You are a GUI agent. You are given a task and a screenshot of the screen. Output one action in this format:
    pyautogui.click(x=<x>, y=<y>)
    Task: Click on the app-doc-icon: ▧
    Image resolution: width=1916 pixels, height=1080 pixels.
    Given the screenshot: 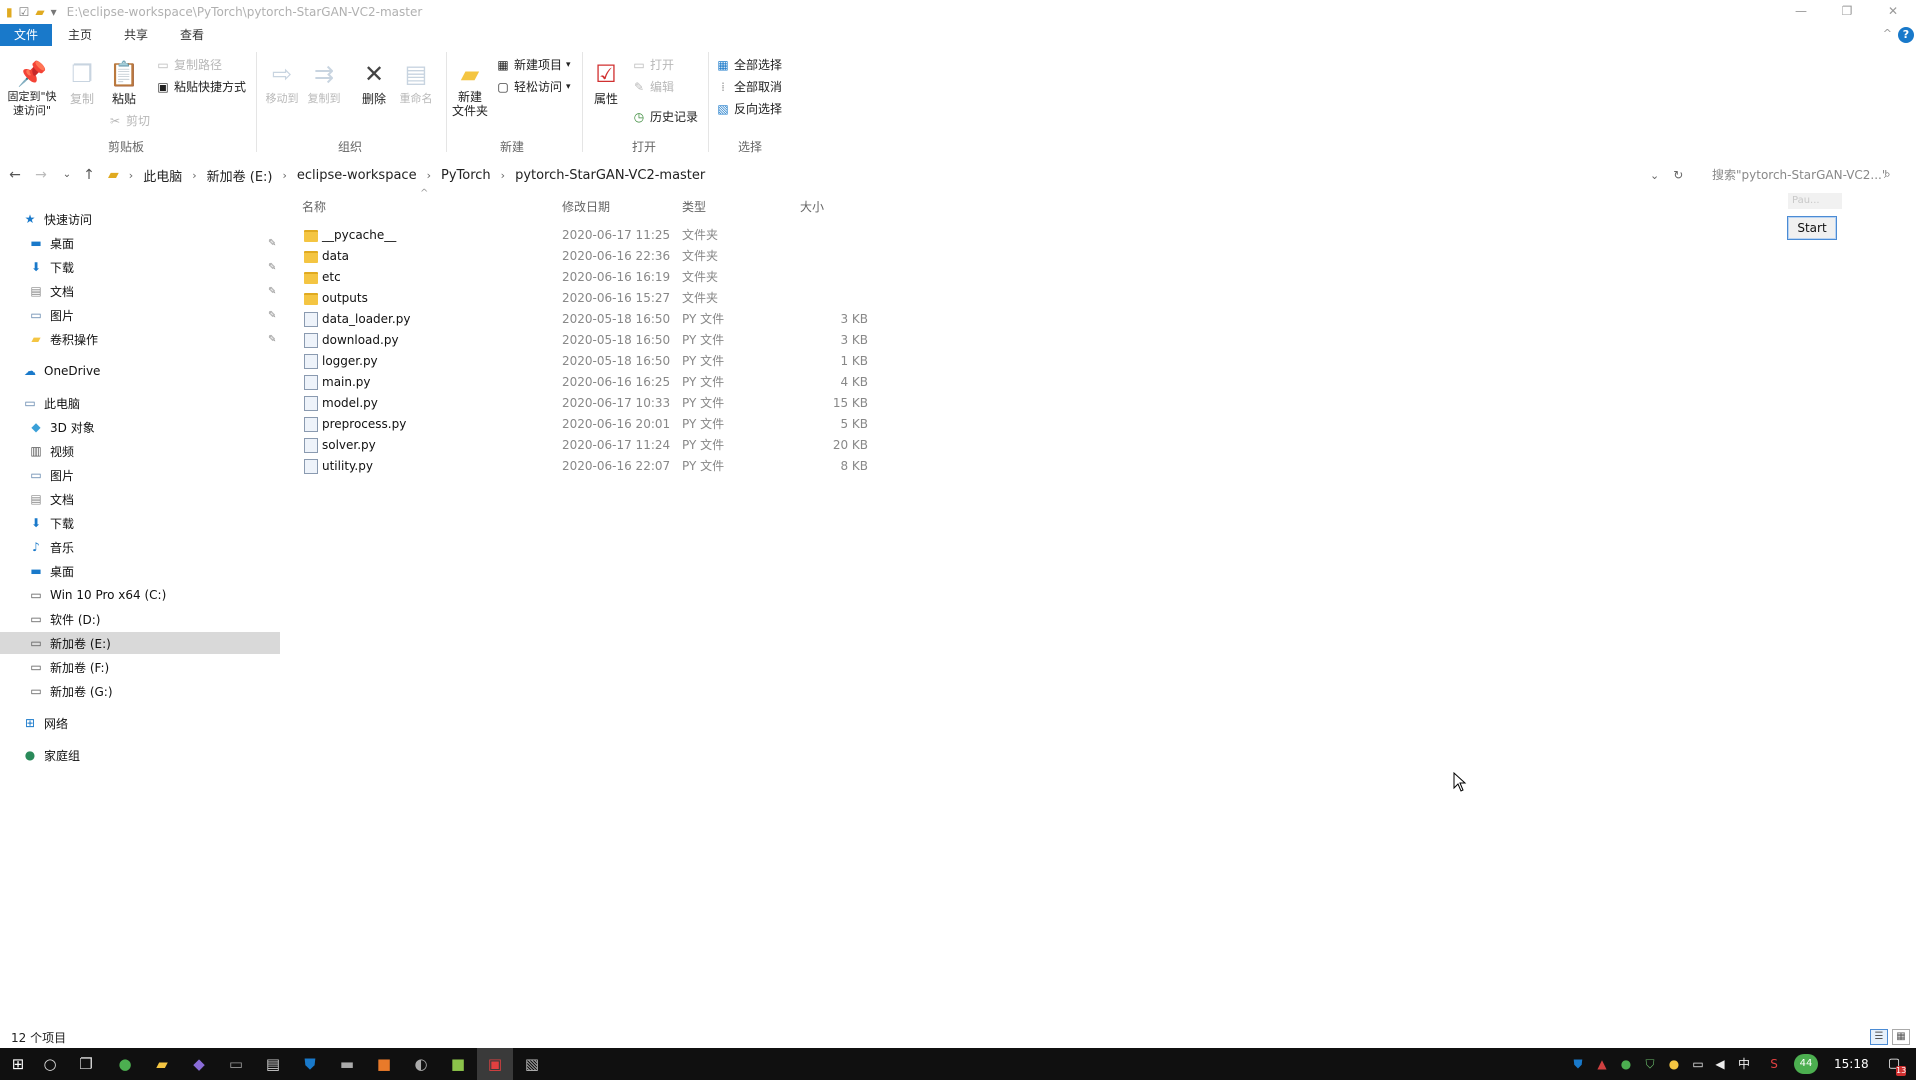 What is the action you would take?
    pyautogui.click(x=532, y=1064)
    